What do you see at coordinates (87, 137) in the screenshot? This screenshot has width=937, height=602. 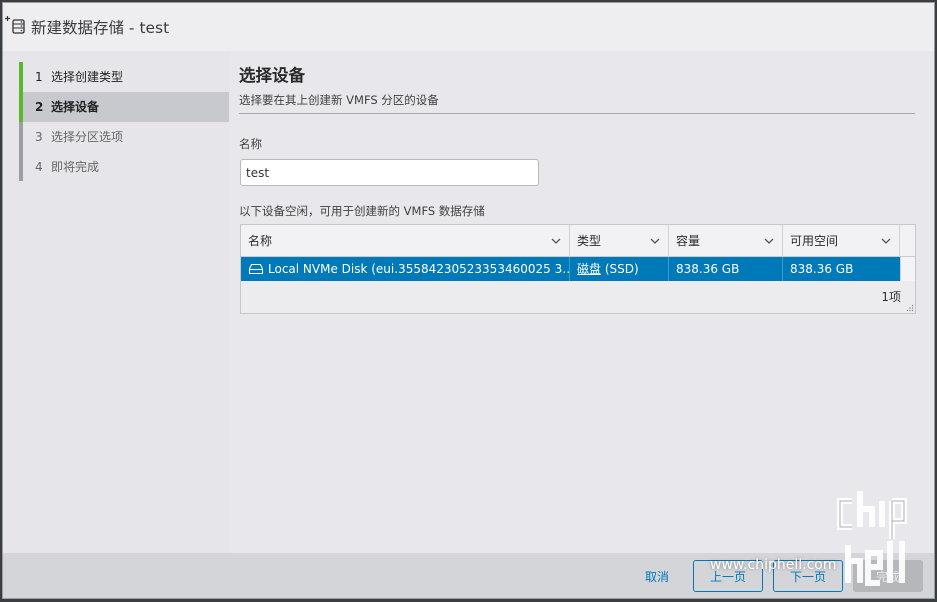 I see `step-label: 选择分区选项` at bounding box center [87, 137].